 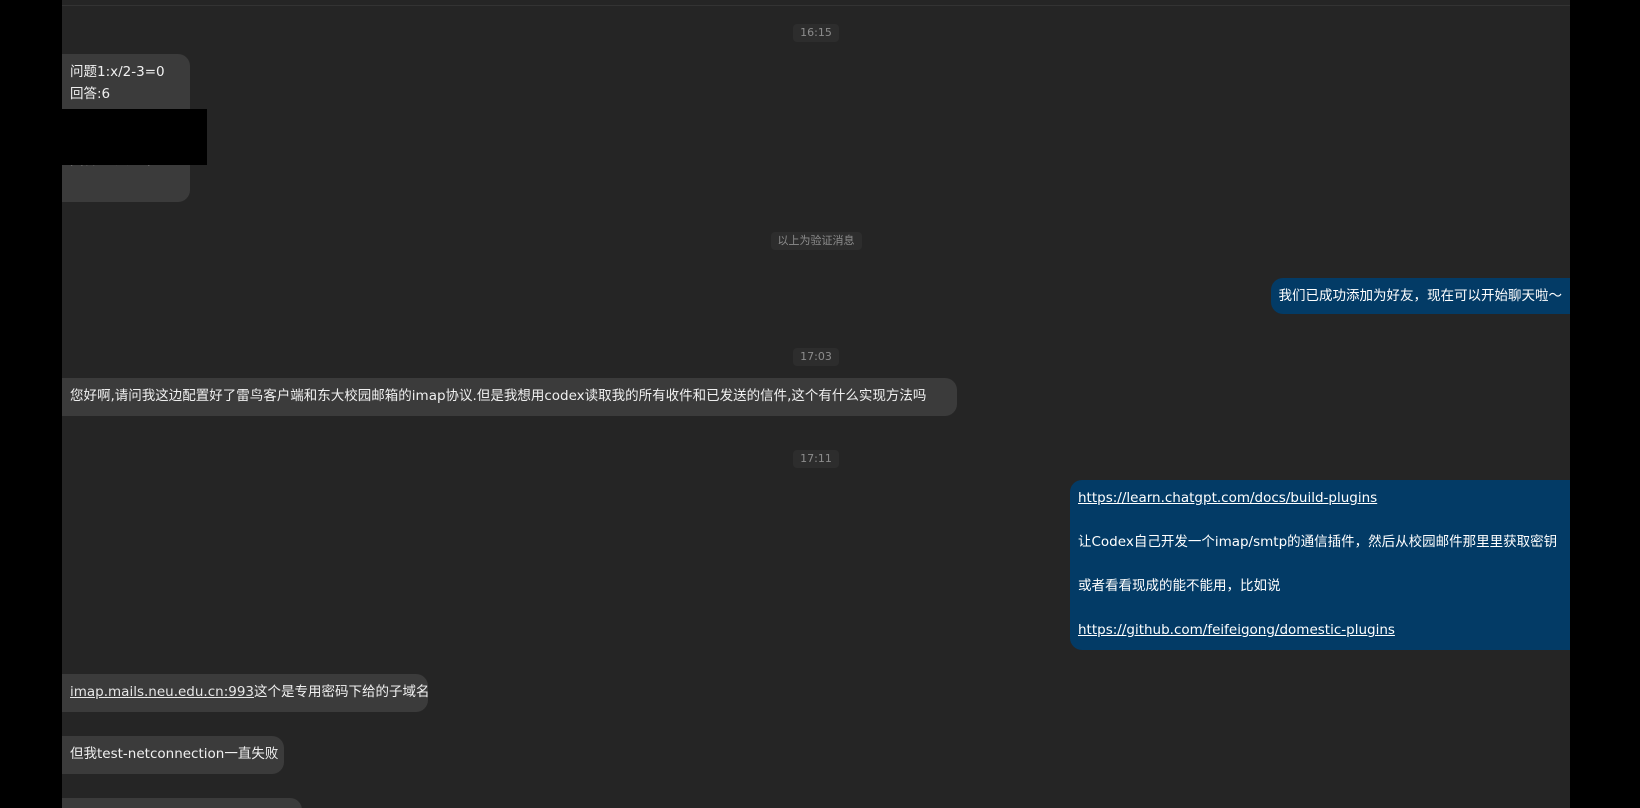 I want to click on reply-text-2: 或者看看现成的能不能用，比如说, so click(x=1179, y=586).